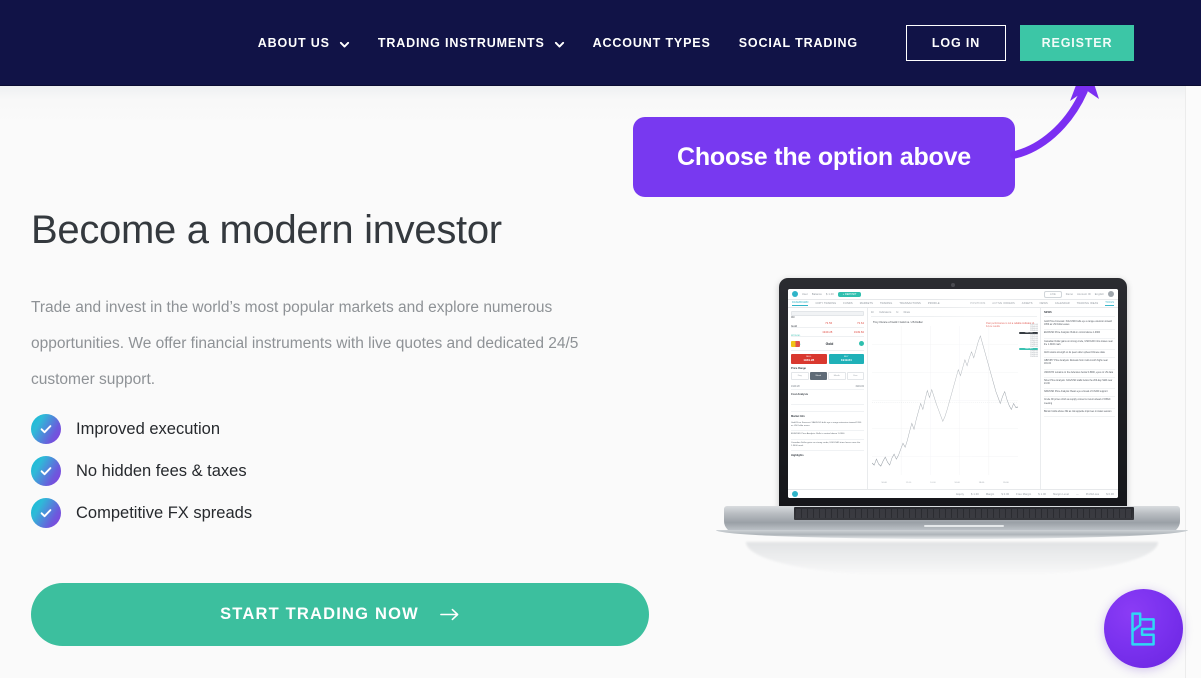  Describe the element at coordinates (1027, 303) in the screenshot. I see `platform-right-tab: ASSETS` at that location.